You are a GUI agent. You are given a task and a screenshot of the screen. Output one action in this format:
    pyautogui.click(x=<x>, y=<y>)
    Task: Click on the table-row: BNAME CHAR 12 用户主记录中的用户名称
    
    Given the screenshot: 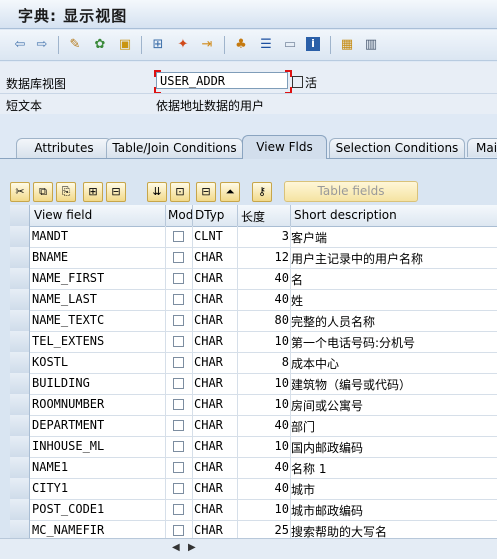 What is the action you would take?
    pyautogui.click(x=253, y=258)
    